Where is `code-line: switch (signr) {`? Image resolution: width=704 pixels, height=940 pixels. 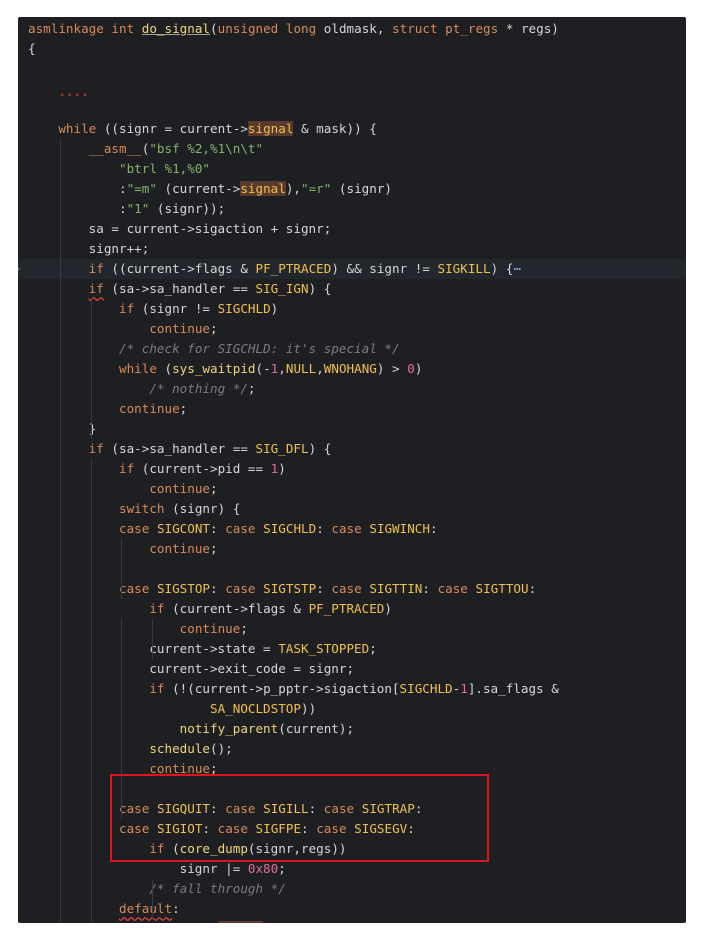
code-line: switch (signr) { is located at coordinates (352, 509).